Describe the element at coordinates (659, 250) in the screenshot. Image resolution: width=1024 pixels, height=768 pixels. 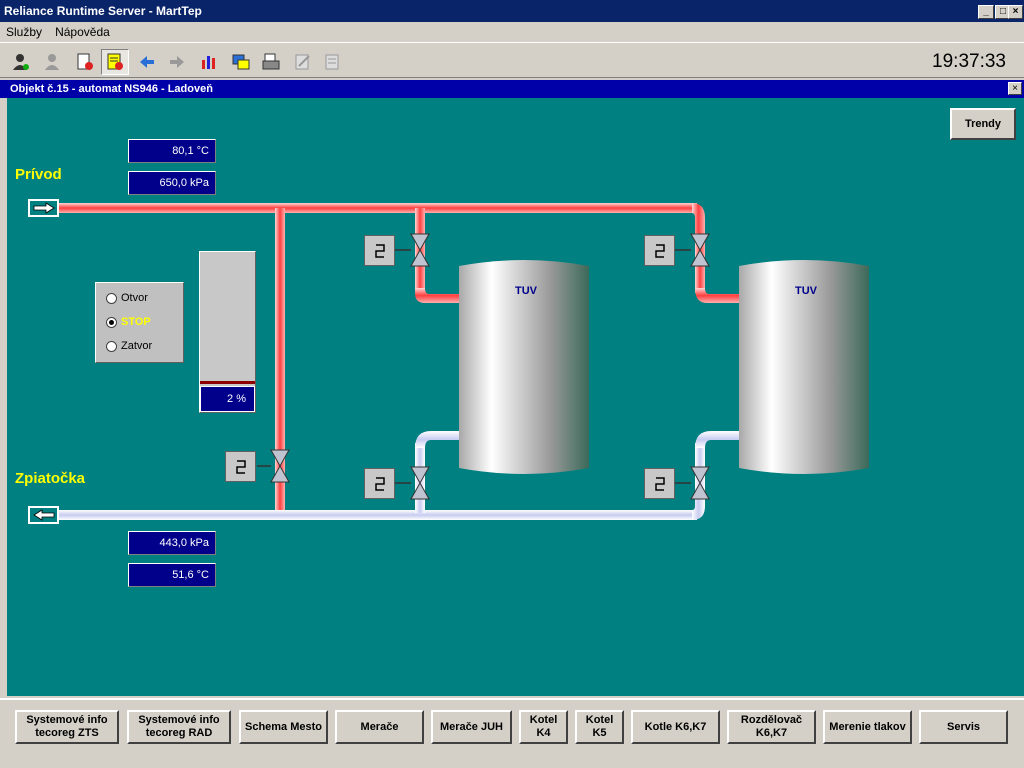
I see `actuator-tank2-supply-icon` at that location.